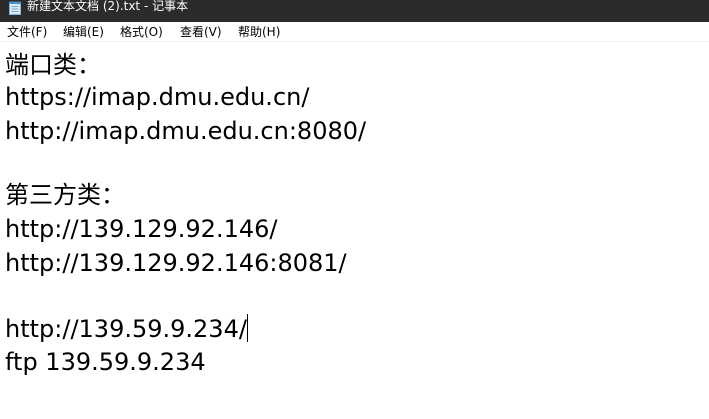 Image resolution: width=709 pixels, height=419 pixels. What do you see at coordinates (105, 362) in the screenshot?
I see `text-line: ftp 139.59.9.234` at bounding box center [105, 362].